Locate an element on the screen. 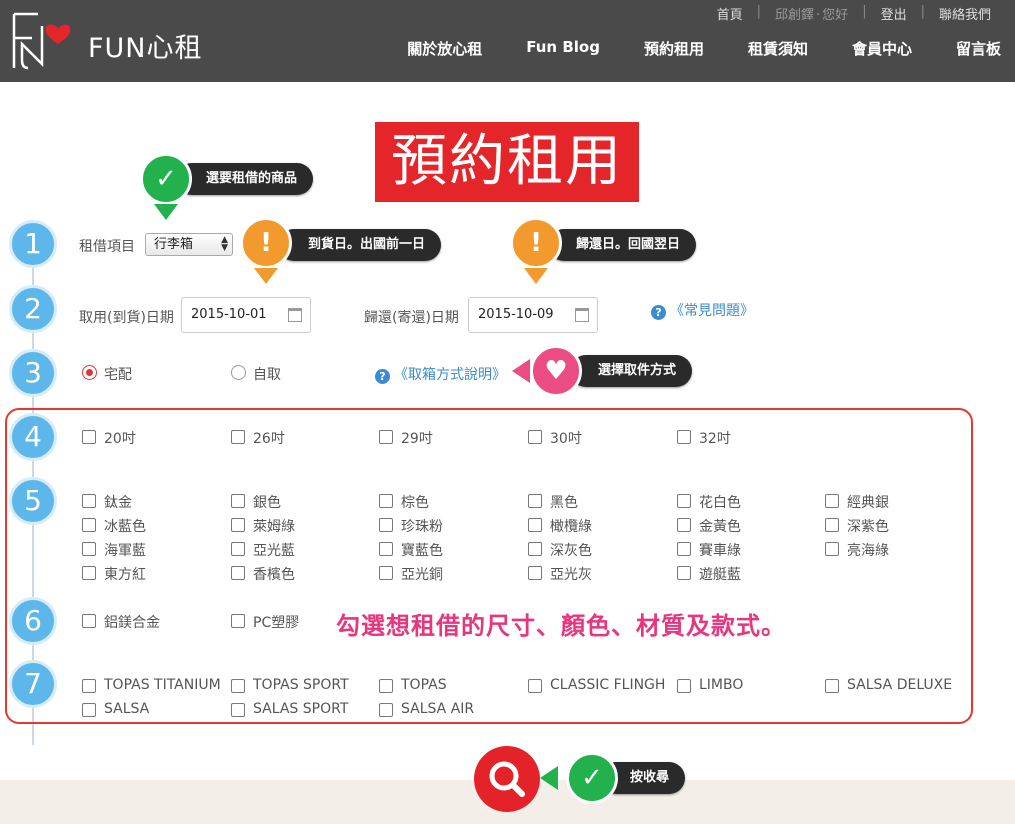  model-option-label: SALSA AIR is located at coordinates (438, 709).